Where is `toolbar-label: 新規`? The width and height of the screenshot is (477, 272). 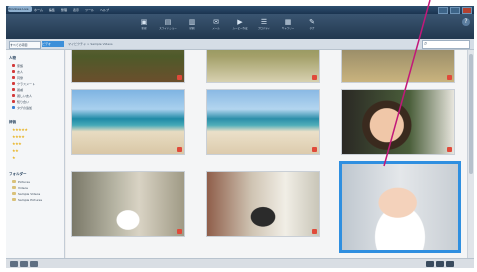 toolbar-label: 新規 is located at coordinates (144, 28).